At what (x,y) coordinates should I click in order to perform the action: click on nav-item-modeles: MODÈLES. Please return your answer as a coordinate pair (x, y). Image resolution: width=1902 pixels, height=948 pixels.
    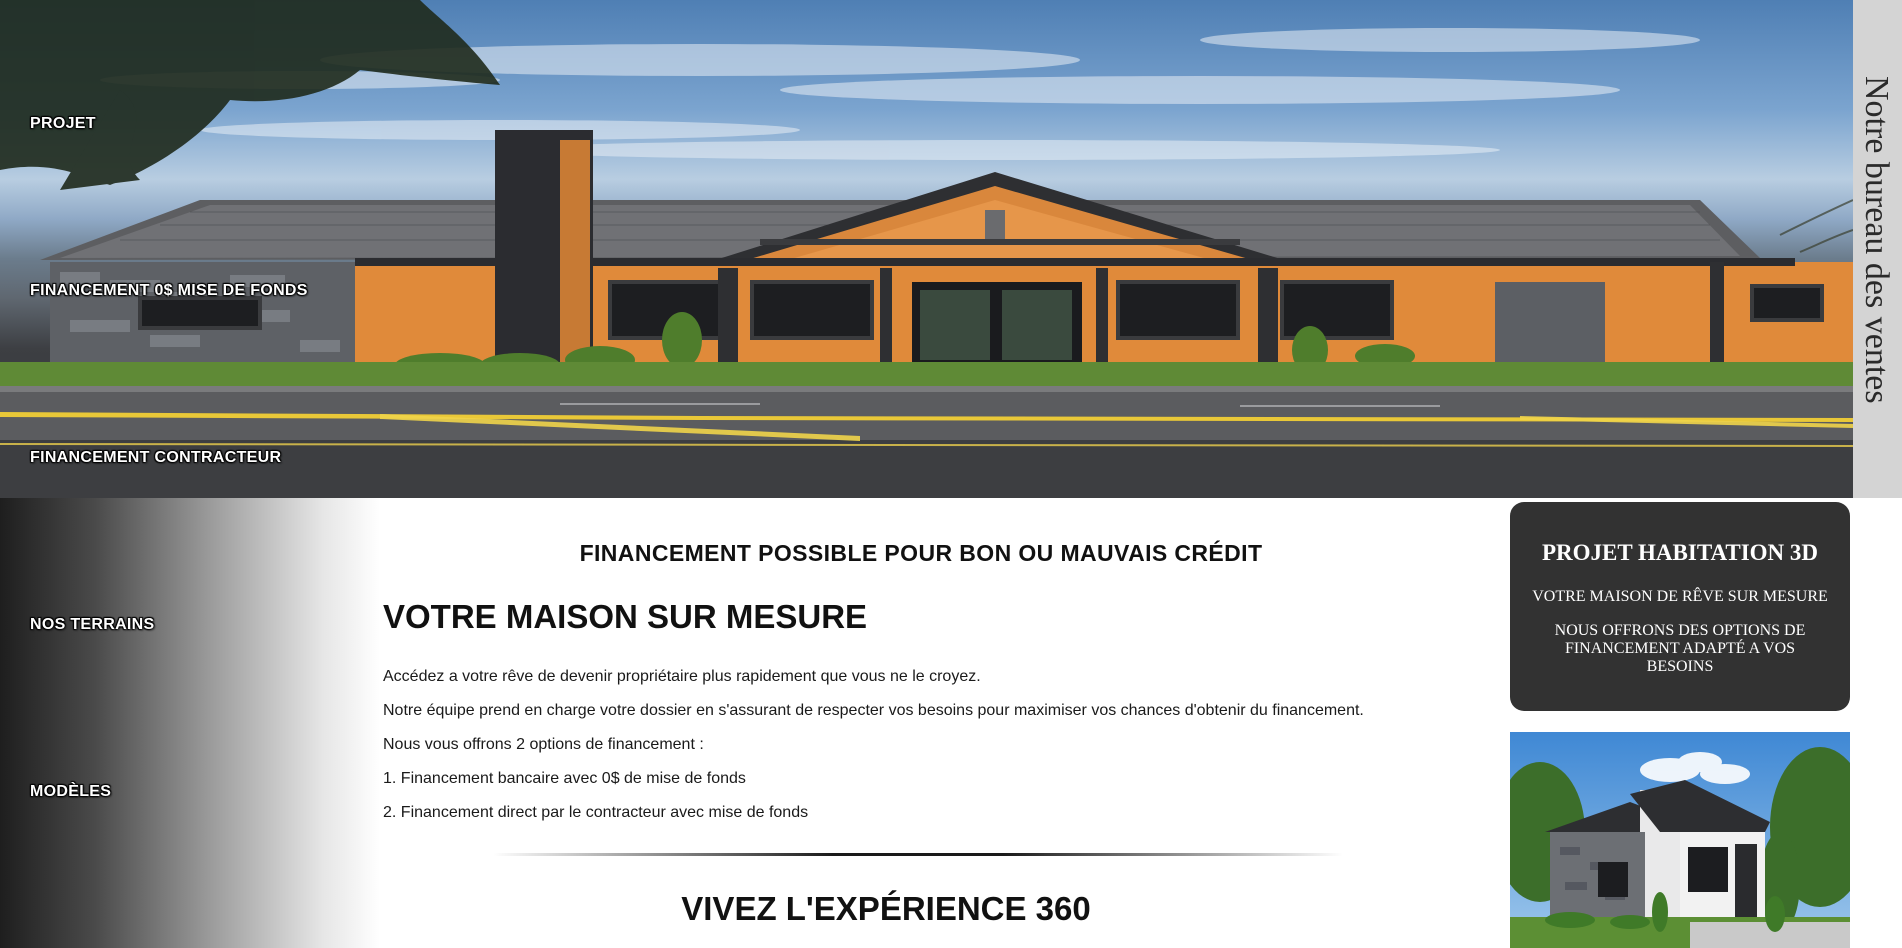
    Looking at the image, I should click on (70, 792).